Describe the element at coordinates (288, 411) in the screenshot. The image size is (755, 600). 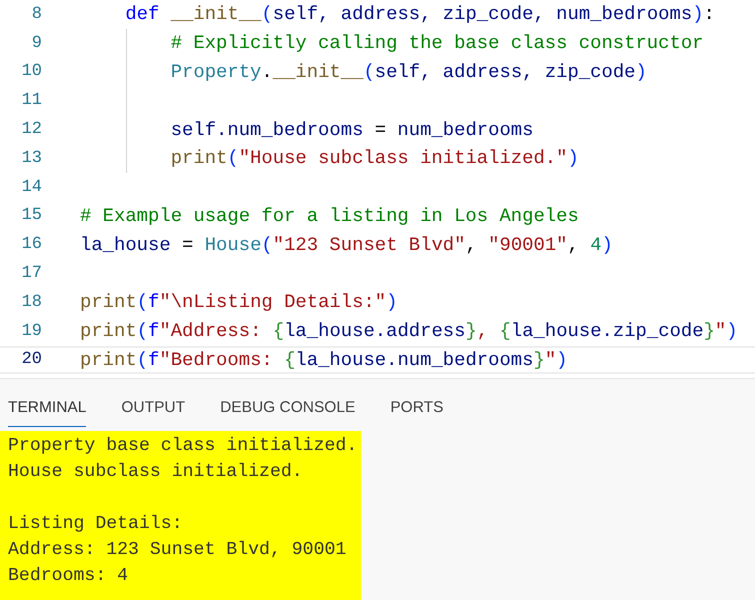
I see `panel-tab: DEBUG CONSOLE` at that location.